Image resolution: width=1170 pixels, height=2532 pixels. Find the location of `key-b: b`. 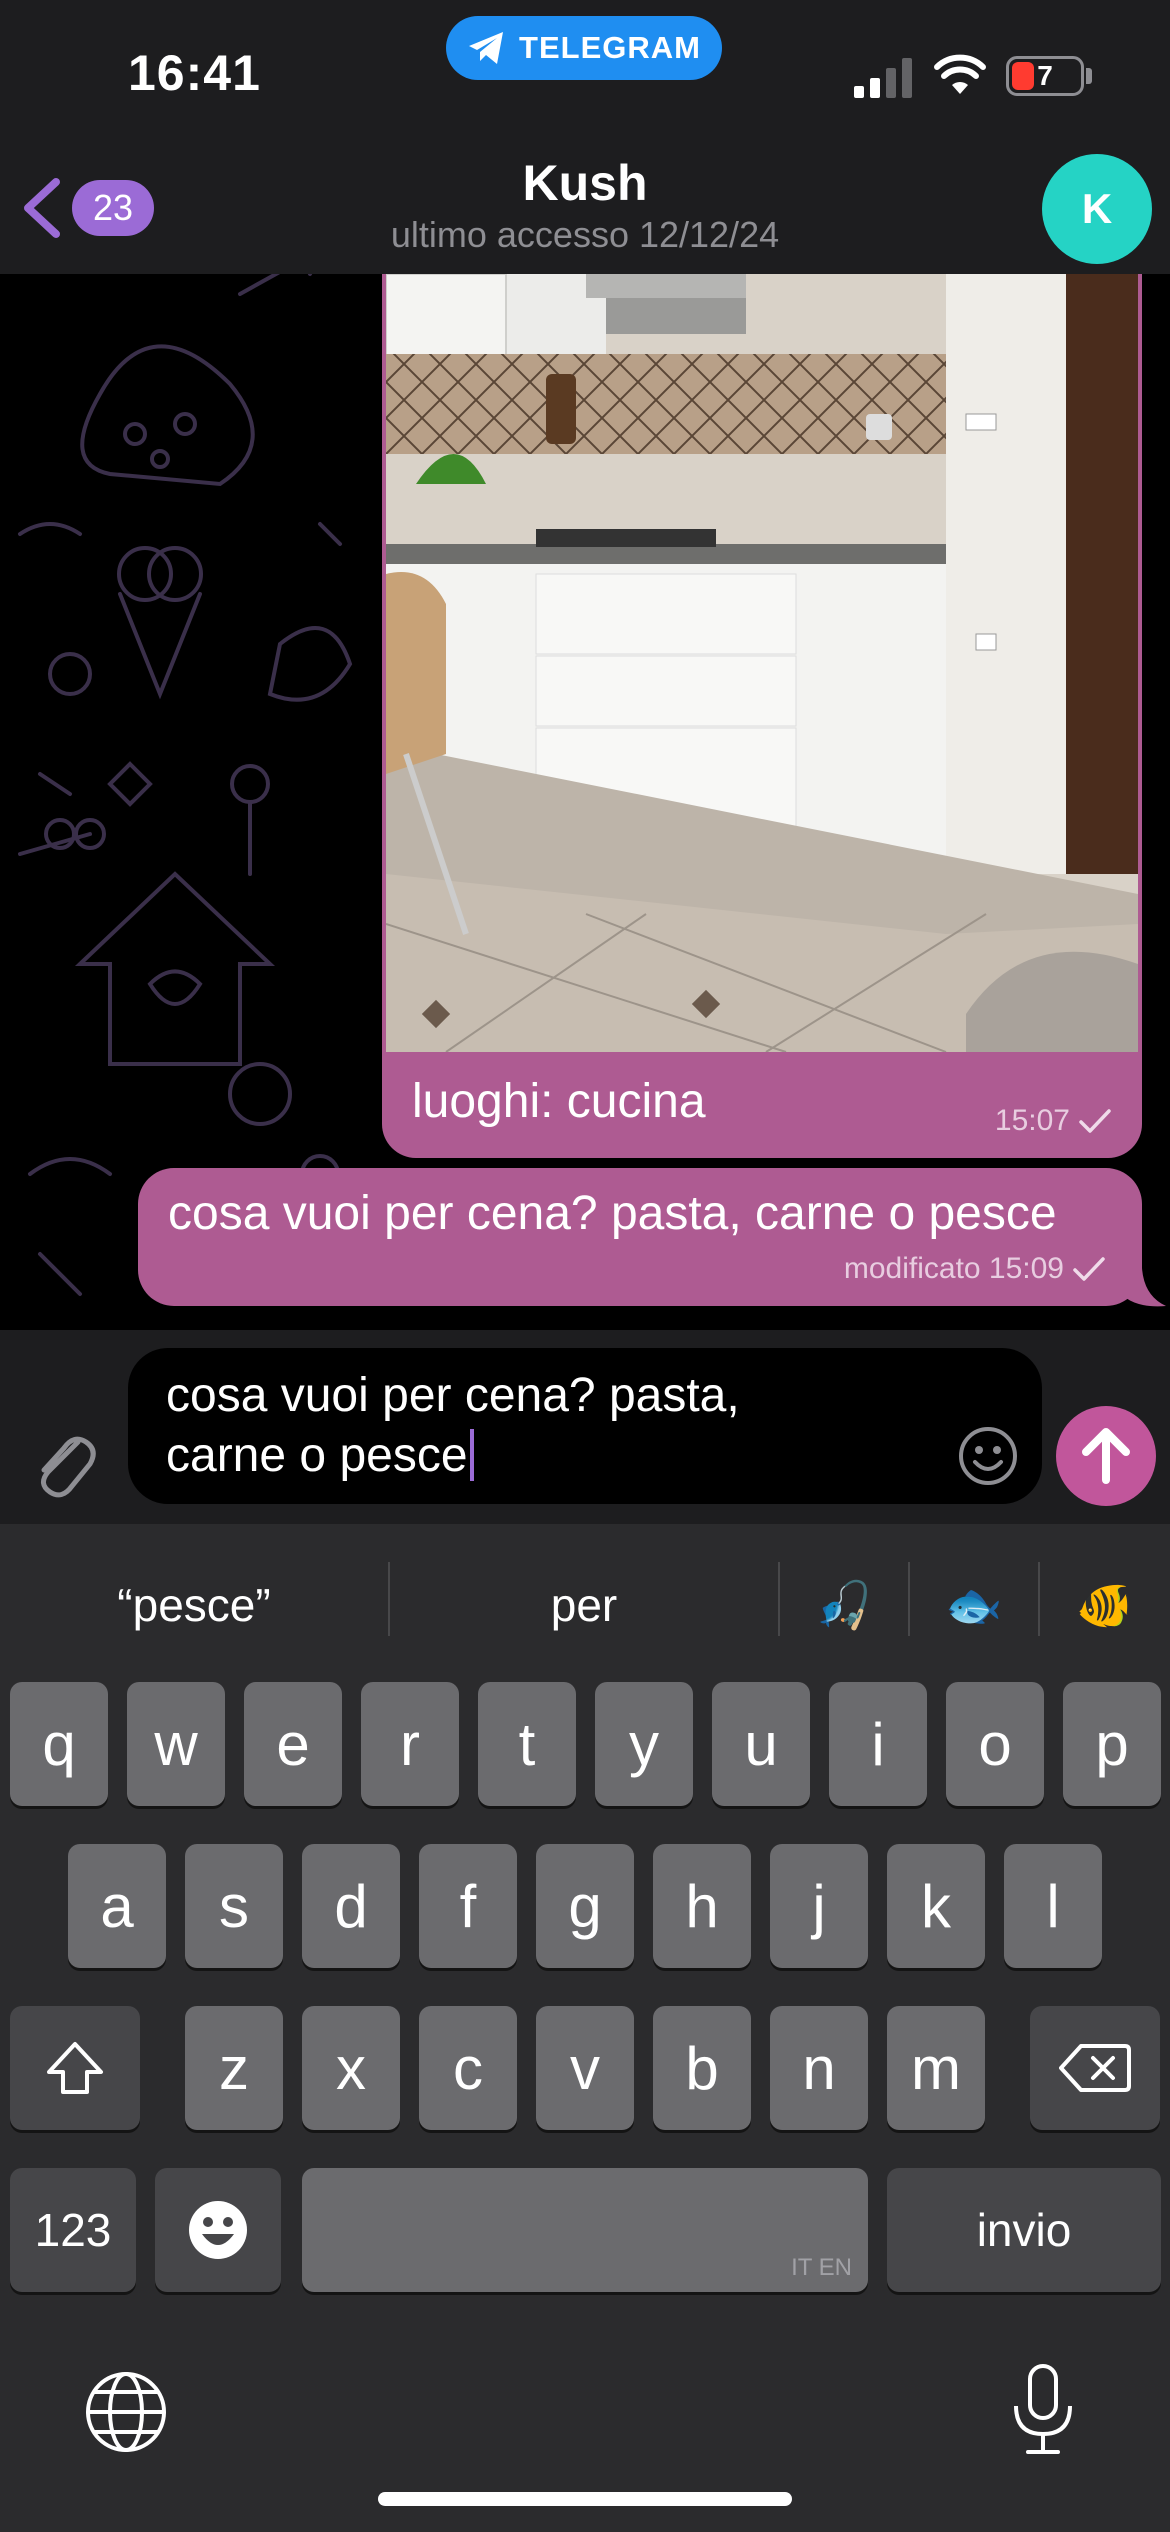

key-b: b is located at coordinates (702, 2068).